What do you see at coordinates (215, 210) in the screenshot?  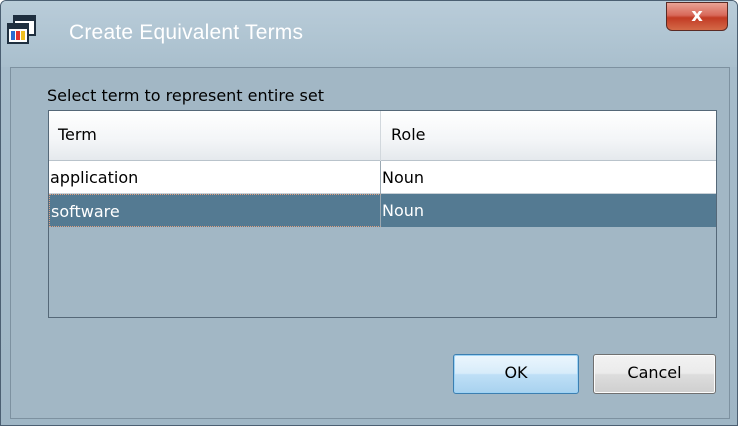 I see `term-cell: software` at bounding box center [215, 210].